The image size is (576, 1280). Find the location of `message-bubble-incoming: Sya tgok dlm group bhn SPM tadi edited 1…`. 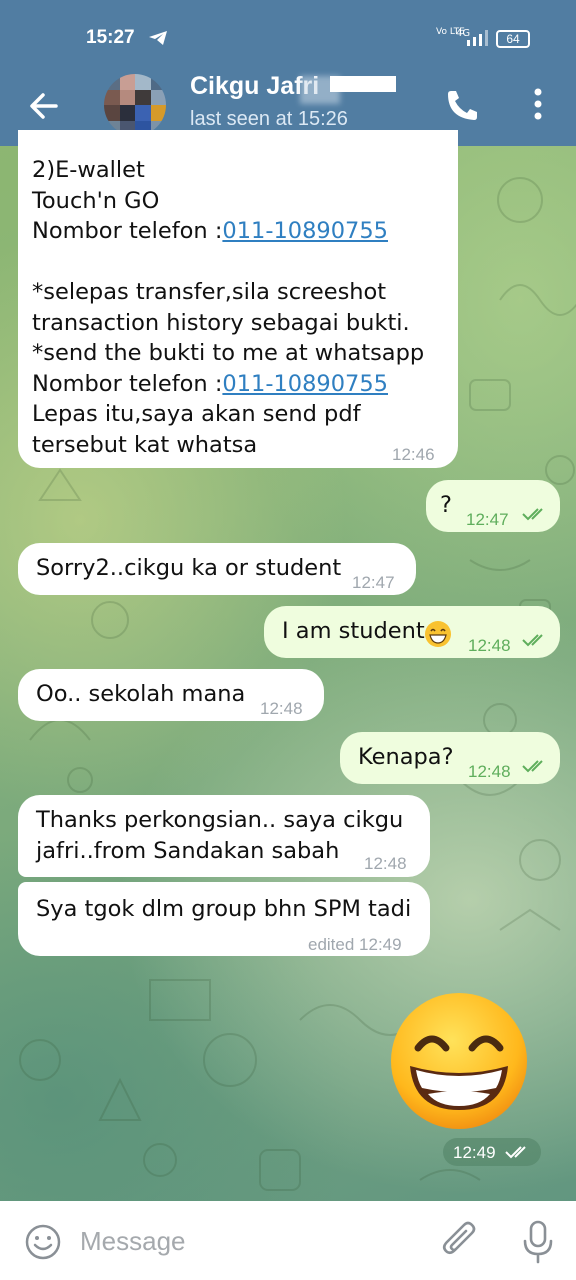

message-bubble-incoming: Sya tgok dlm group bhn SPM tadi edited 1… is located at coordinates (224, 919).